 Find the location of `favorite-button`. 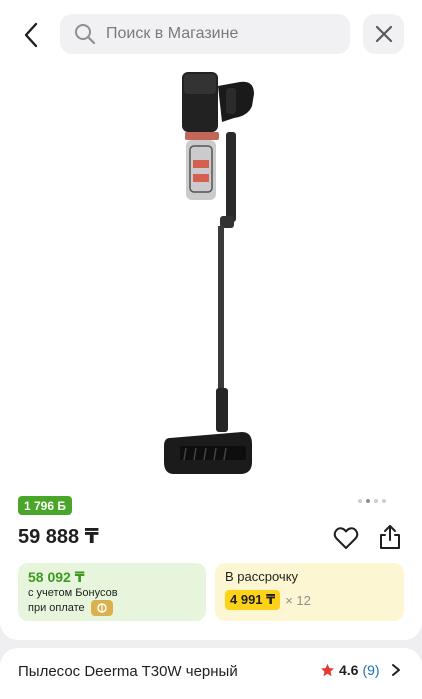

favorite-button is located at coordinates (346, 538).